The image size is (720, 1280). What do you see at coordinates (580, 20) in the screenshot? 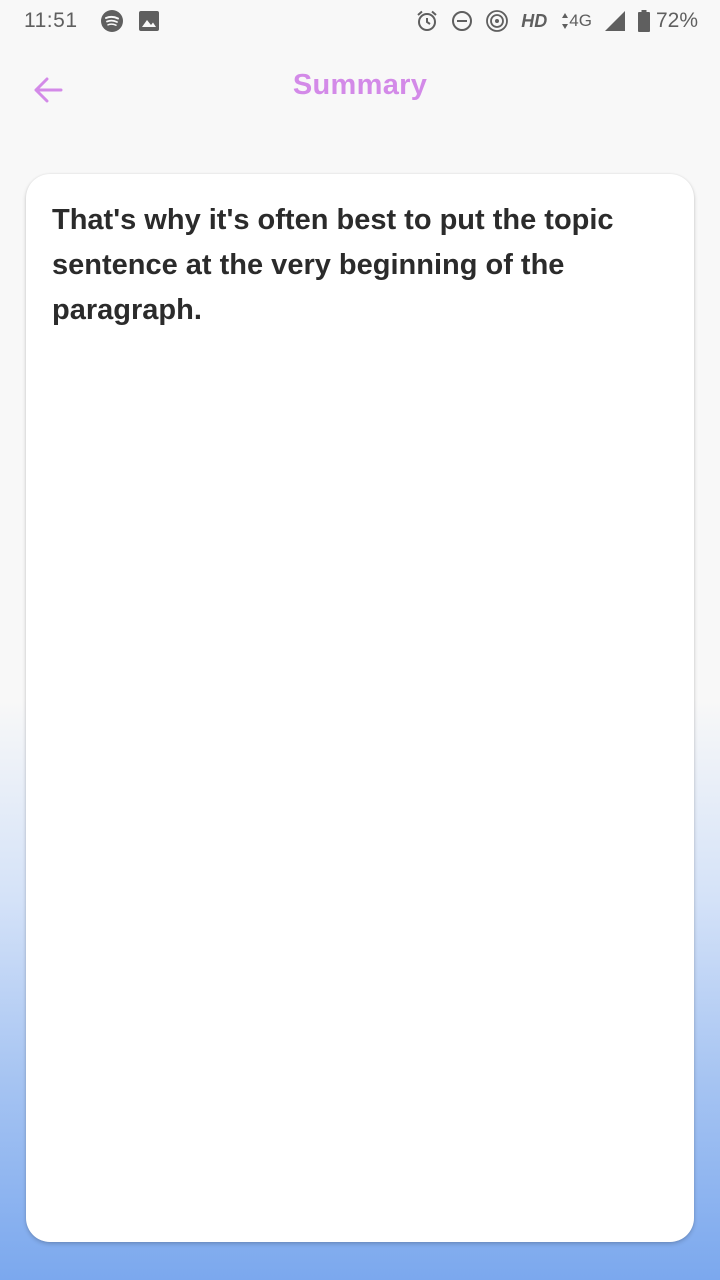
I see `status-network-label: 4G` at bounding box center [580, 20].